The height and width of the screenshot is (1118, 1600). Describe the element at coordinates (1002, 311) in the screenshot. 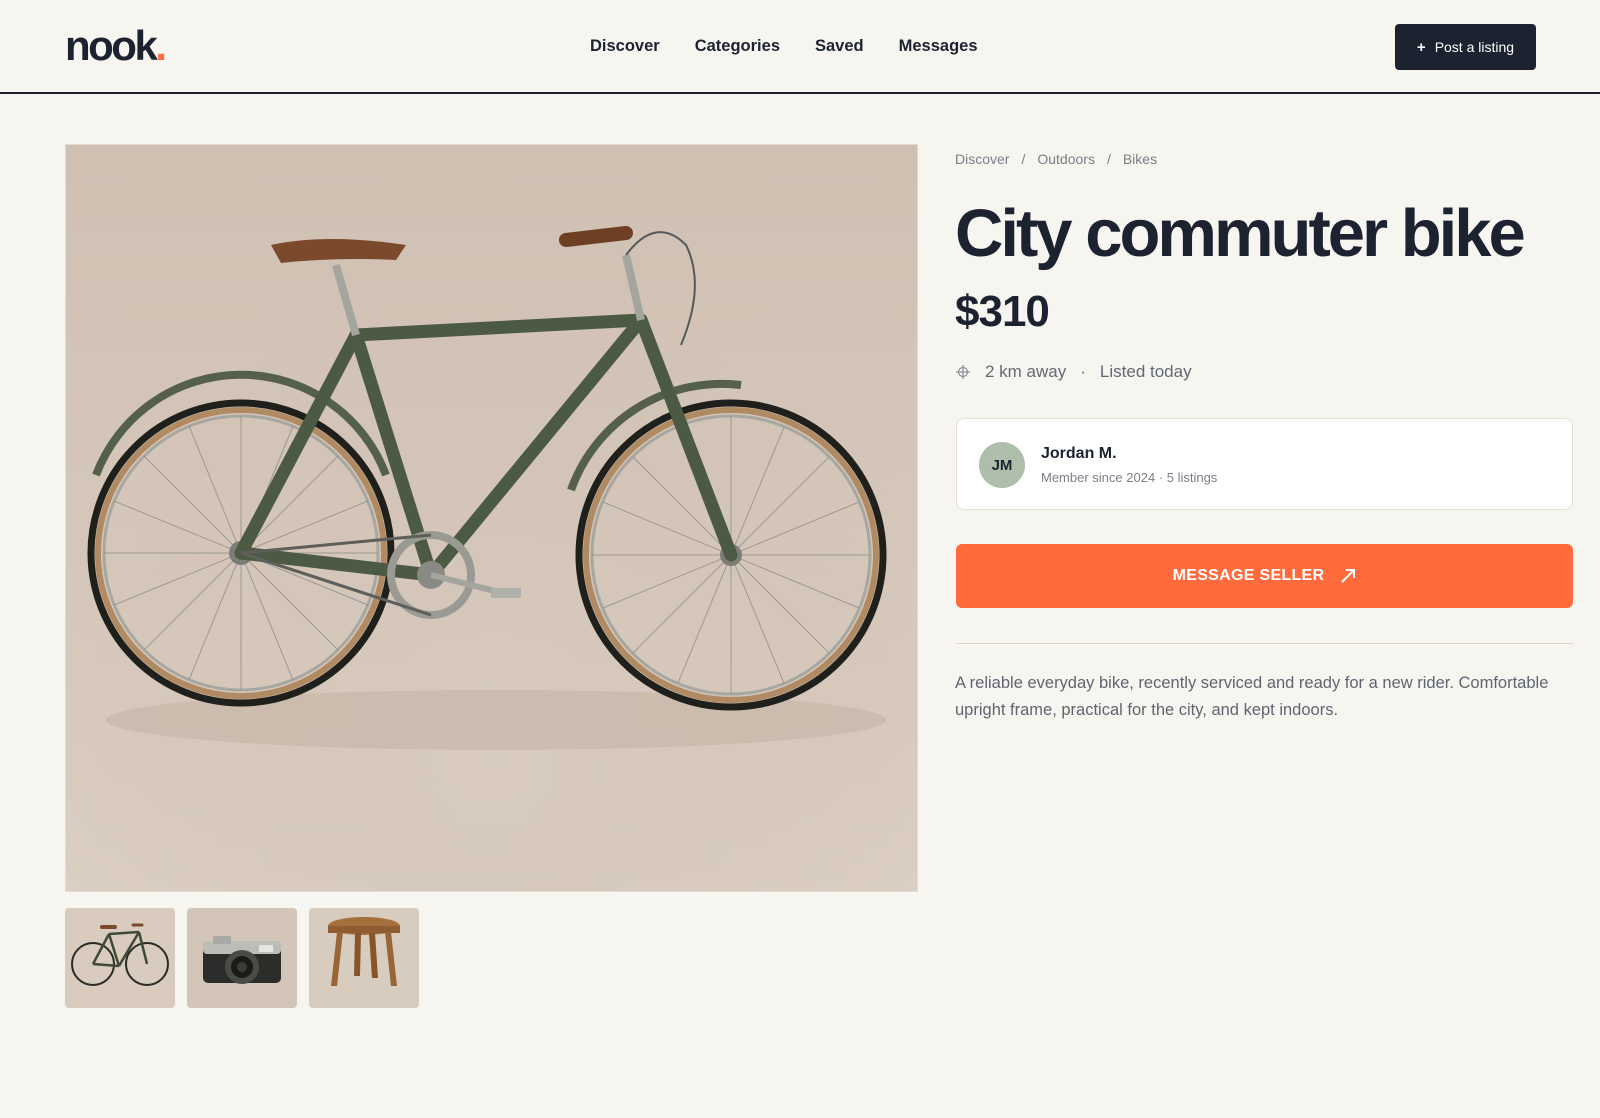

I see `listing-price: $310` at that location.